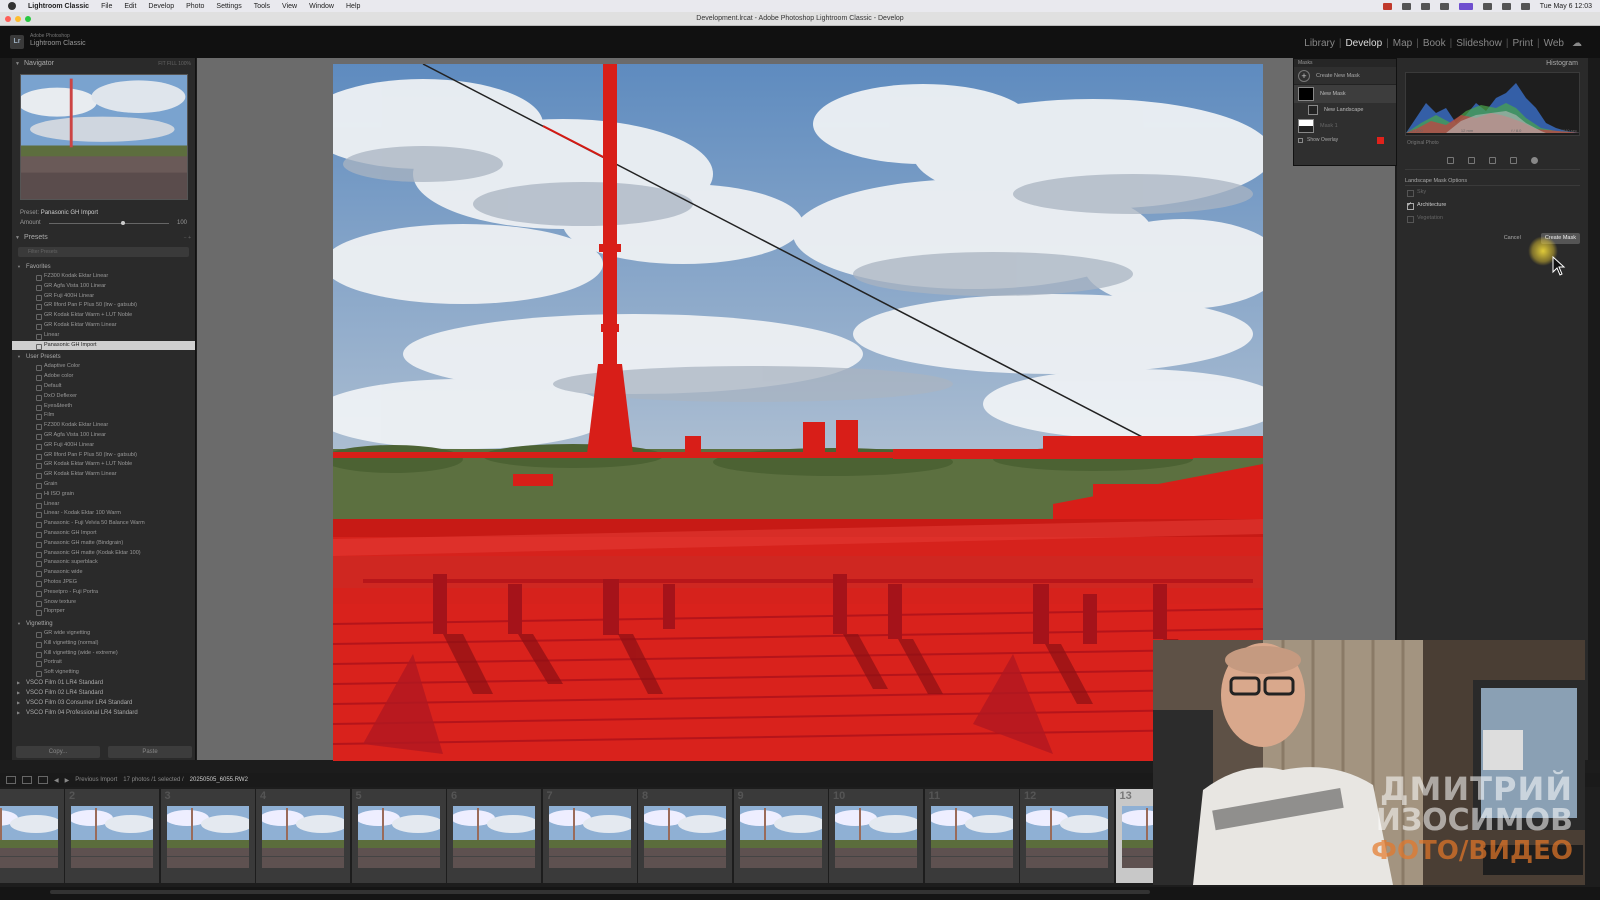 This screenshot has height=900, width=1600. What do you see at coordinates (1363, 43) in the screenshot?
I see `module-develop: Develop` at bounding box center [1363, 43].